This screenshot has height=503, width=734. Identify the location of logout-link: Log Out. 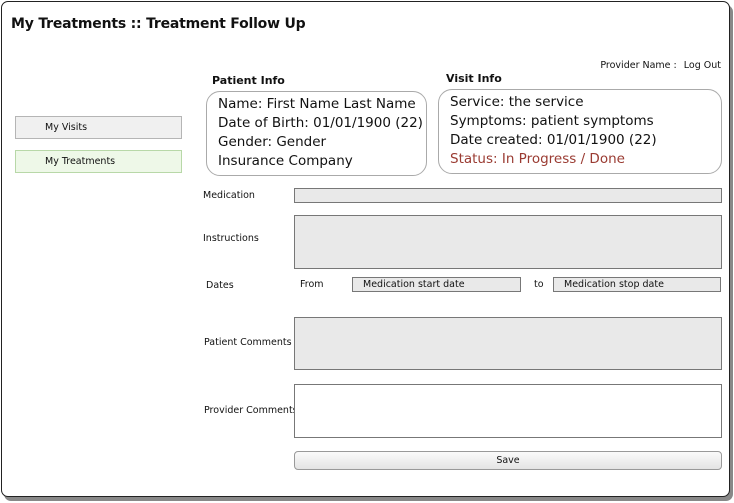
(702, 65).